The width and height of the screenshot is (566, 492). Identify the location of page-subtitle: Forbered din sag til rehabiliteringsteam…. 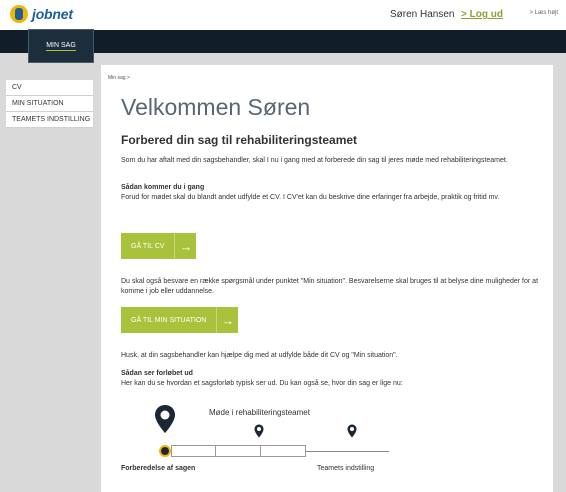
(239, 140).